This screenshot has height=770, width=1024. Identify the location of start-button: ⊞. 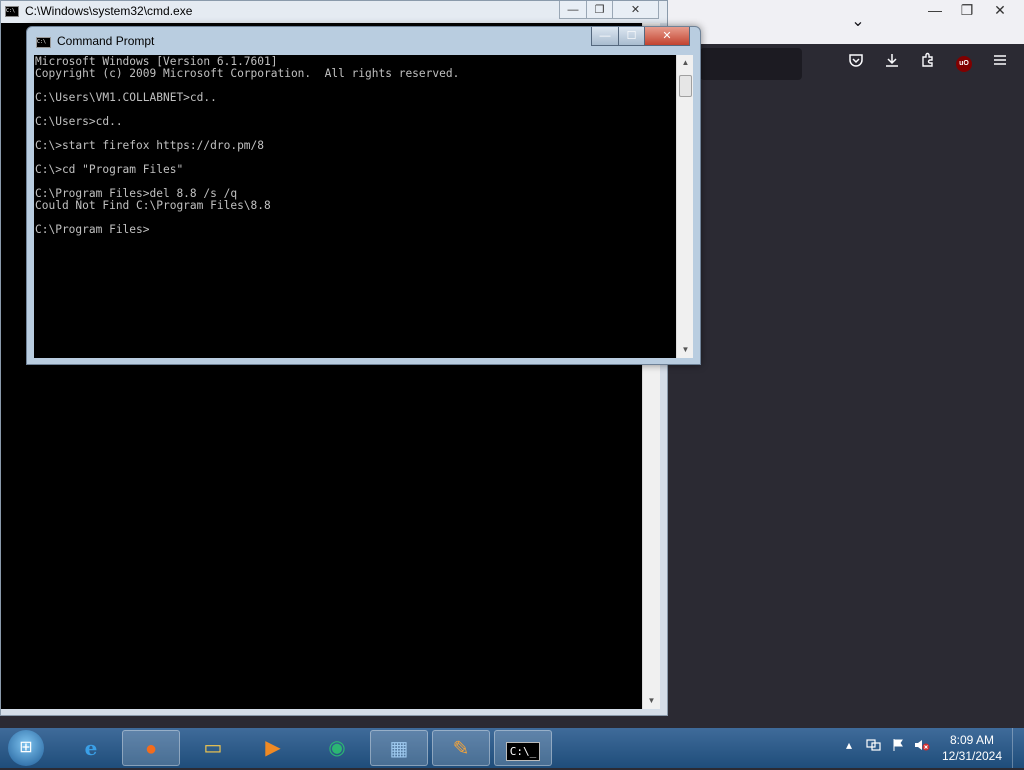
(26, 748).